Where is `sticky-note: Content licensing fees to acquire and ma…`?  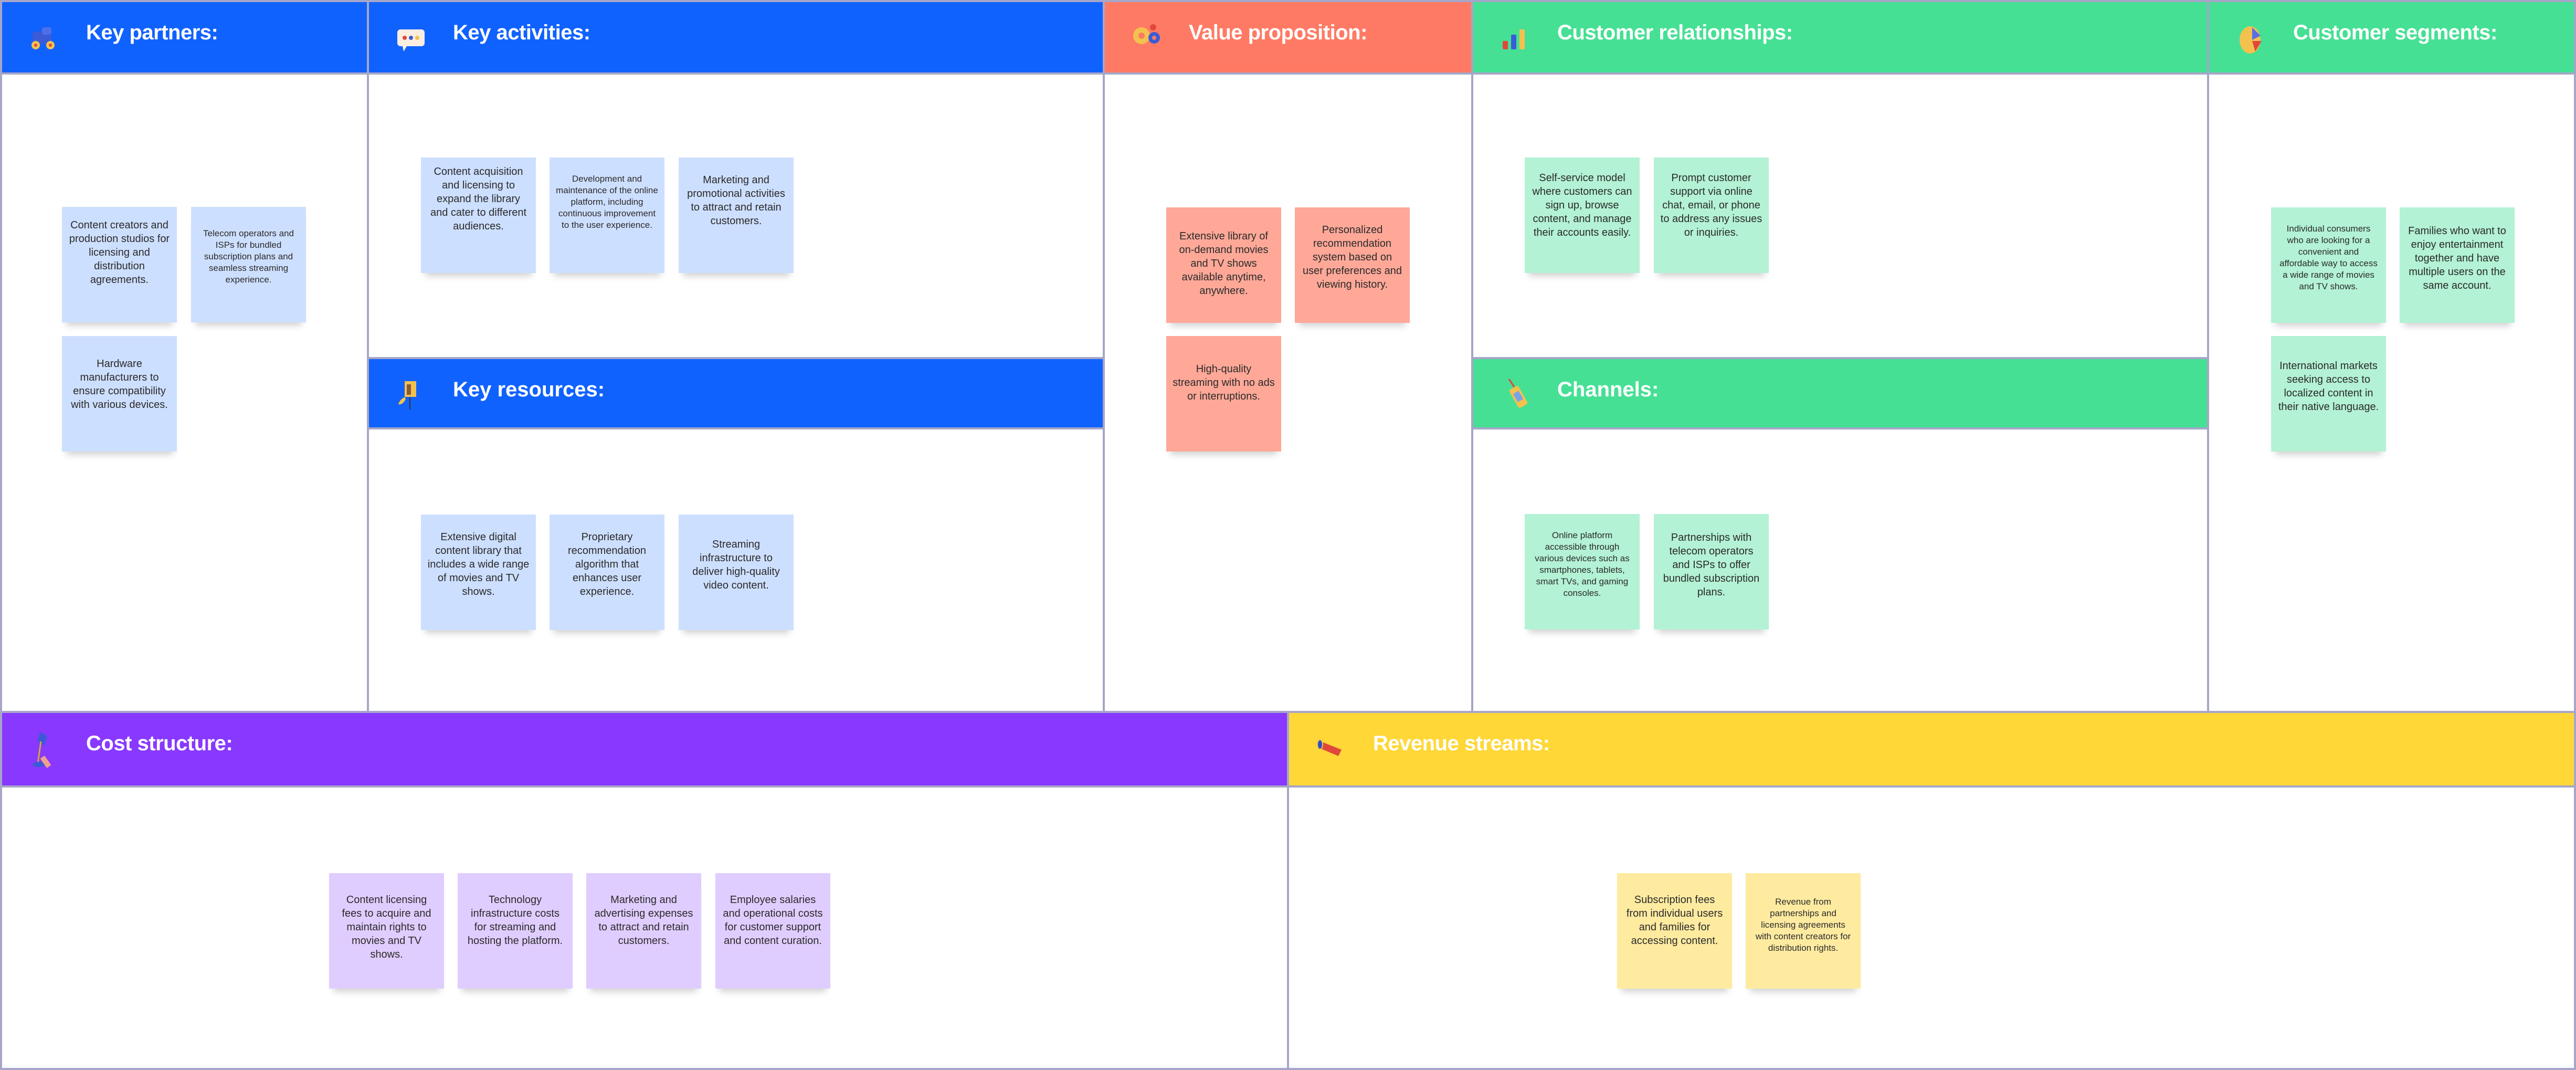 sticky-note: Content licensing fees to acquire and ma… is located at coordinates (386, 931).